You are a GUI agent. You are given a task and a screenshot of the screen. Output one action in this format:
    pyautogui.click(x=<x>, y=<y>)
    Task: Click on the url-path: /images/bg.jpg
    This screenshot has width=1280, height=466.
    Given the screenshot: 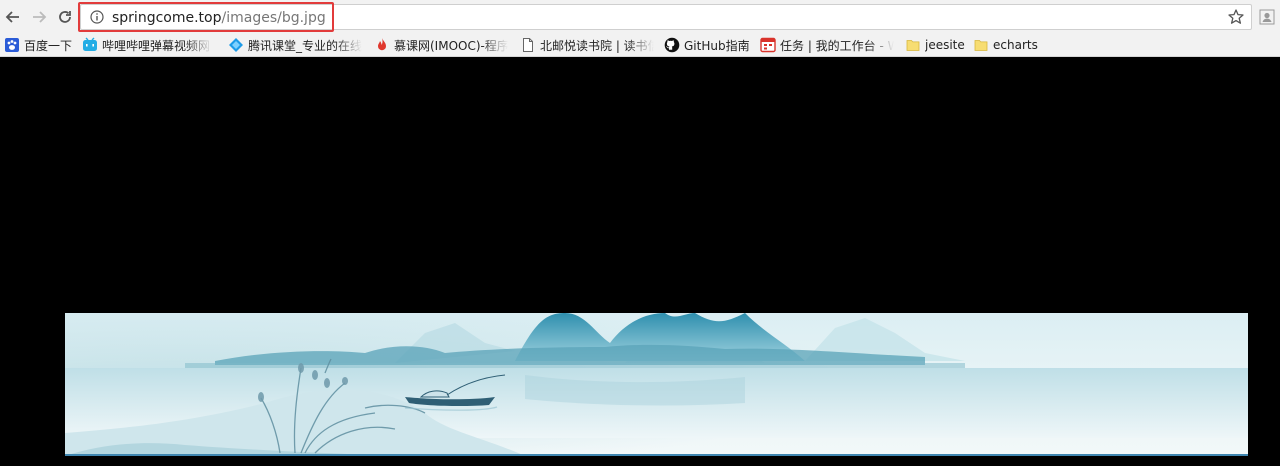 What is the action you would take?
    pyautogui.click(x=273, y=18)
    